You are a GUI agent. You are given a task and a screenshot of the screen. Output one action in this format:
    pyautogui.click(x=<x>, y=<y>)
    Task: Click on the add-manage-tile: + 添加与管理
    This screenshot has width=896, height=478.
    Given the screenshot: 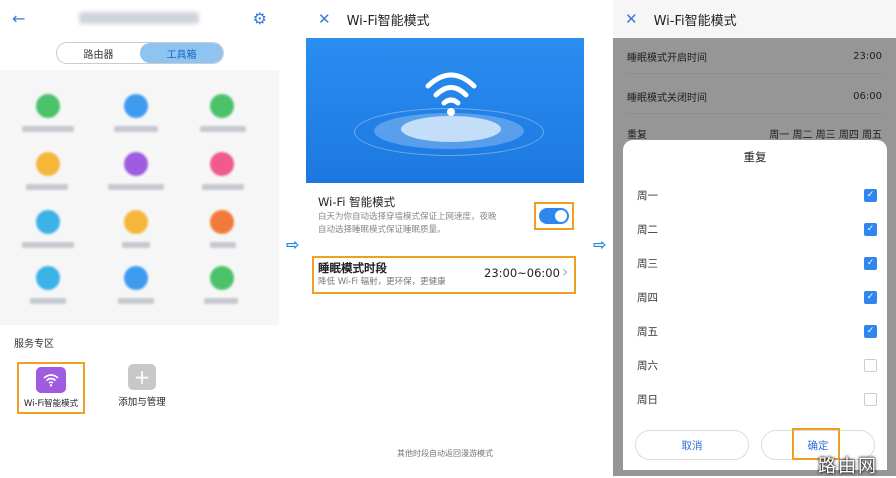 What is the action you would take?
    pyautogui.click(x=142, y=386)
    